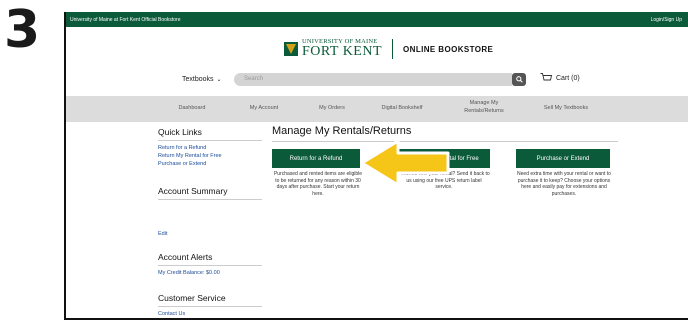  I want to click on search-button, so click(519, 79).